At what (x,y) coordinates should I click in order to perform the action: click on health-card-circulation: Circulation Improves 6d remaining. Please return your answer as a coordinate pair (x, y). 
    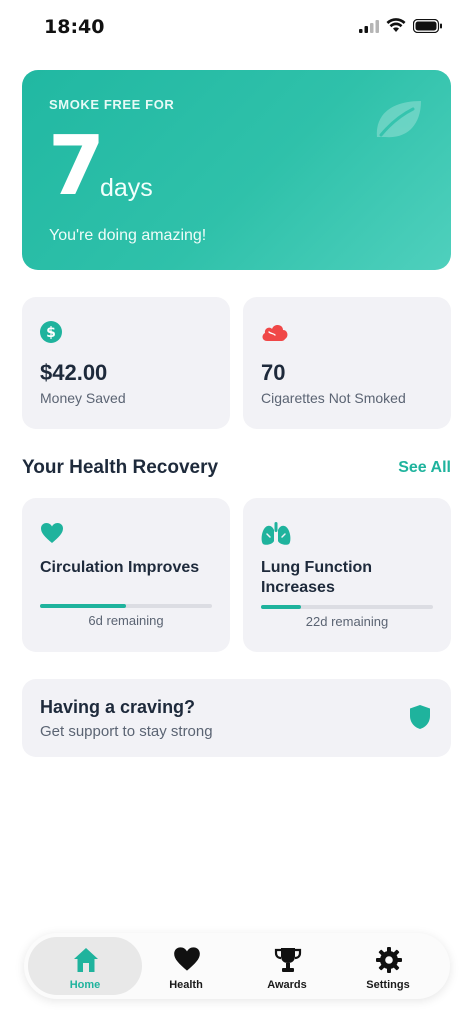
    Looking at the image, I should click on (126, 575).